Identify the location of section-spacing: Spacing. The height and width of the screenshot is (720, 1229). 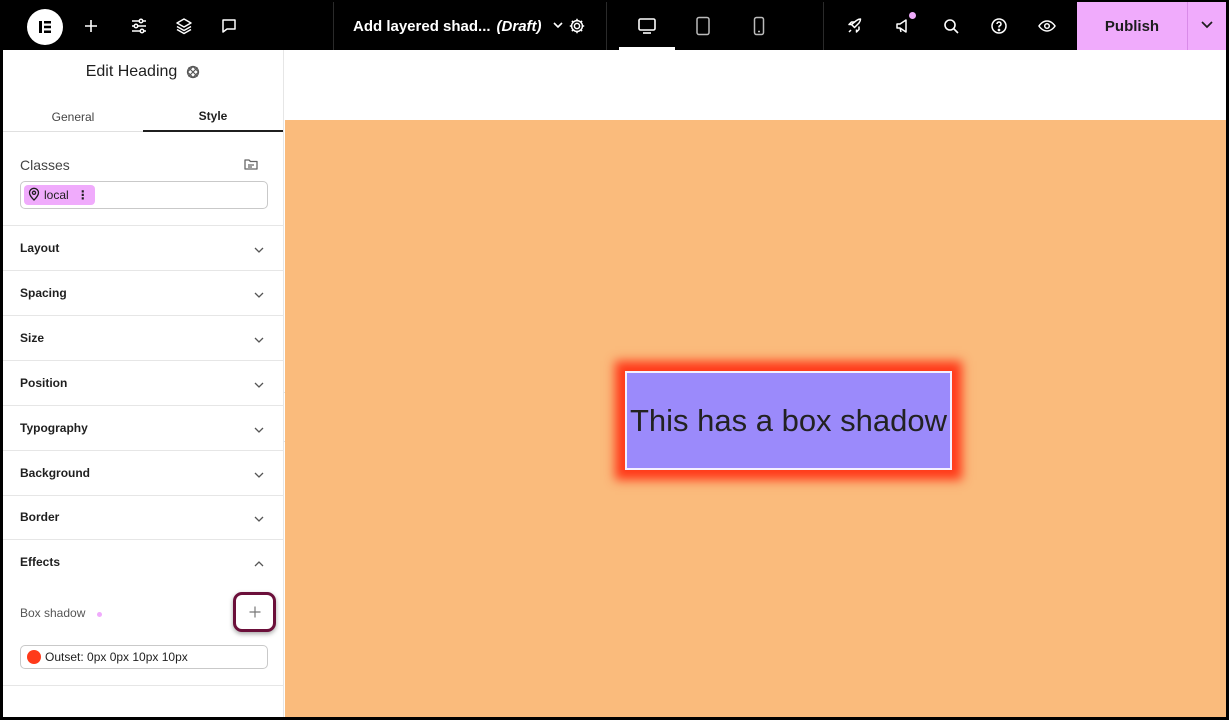
(143, 293).